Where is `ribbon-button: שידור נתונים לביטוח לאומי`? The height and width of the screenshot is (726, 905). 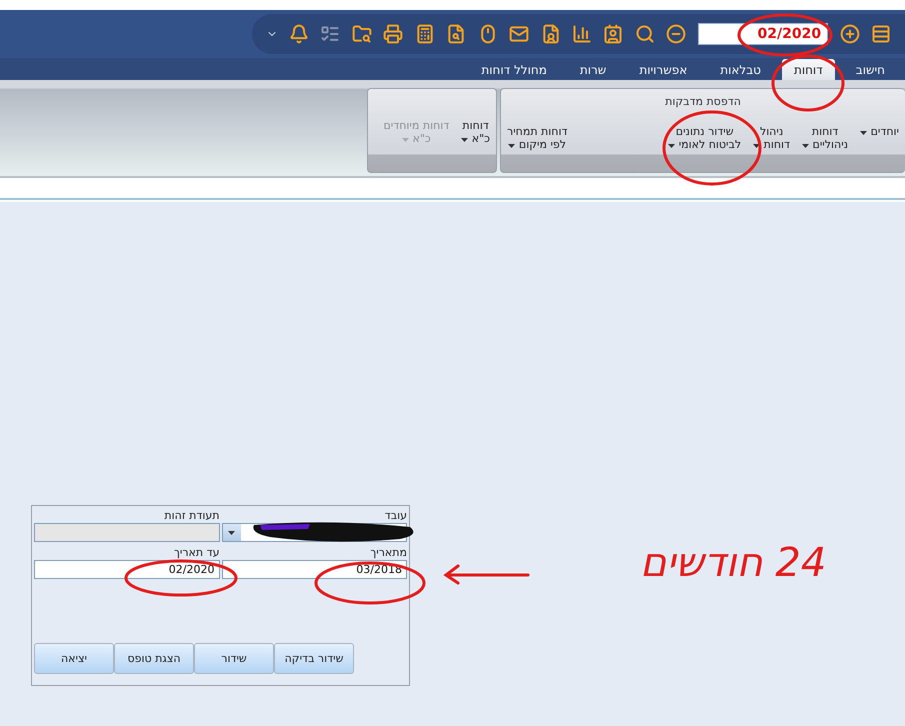
ribbon-button: שידור נתונים לביטוח לאומי is located at coordinates (705, 138).